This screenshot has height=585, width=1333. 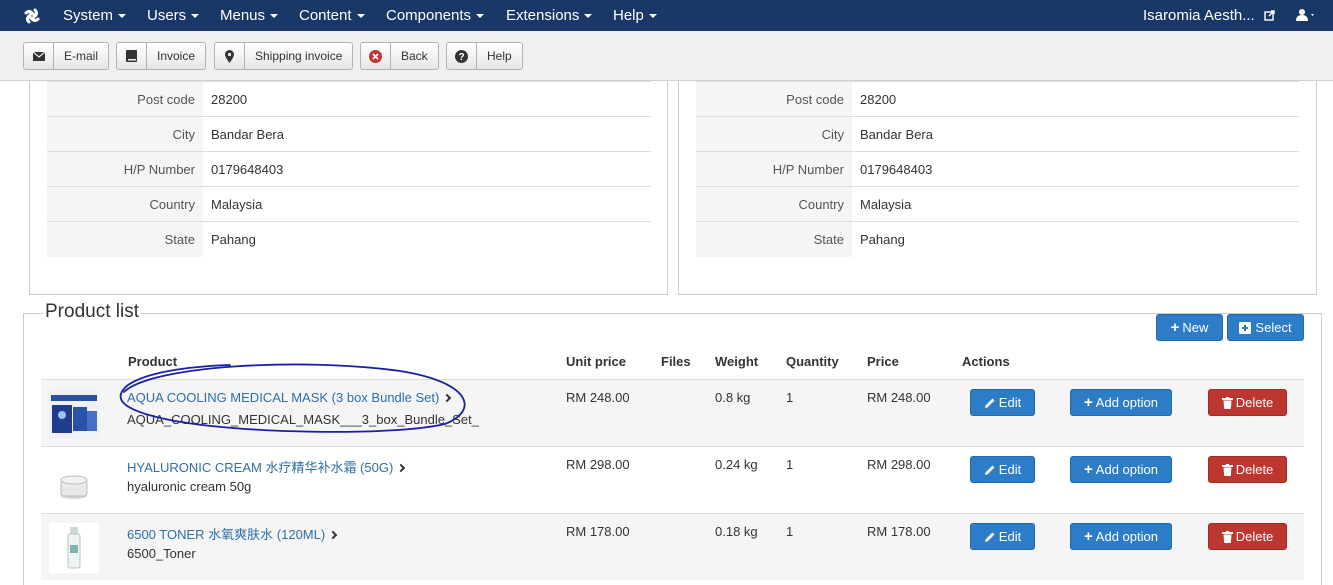 I want to click on nav-components: Components, so click(x=435, y=15).